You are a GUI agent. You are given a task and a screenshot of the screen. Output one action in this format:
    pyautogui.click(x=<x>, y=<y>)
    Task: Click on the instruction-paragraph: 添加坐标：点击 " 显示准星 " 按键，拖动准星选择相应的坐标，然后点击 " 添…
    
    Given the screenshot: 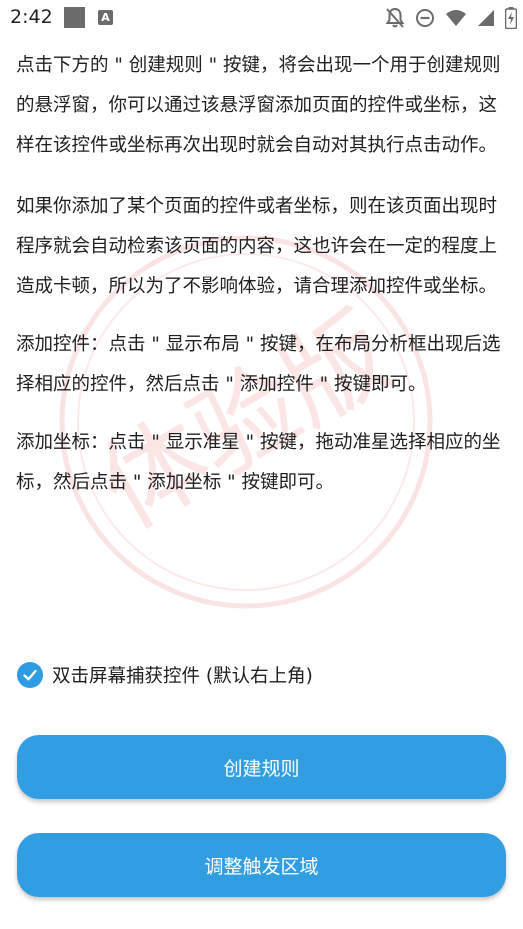 What is the action you would take?
    pyautogui.click(x=258, y=462)
    